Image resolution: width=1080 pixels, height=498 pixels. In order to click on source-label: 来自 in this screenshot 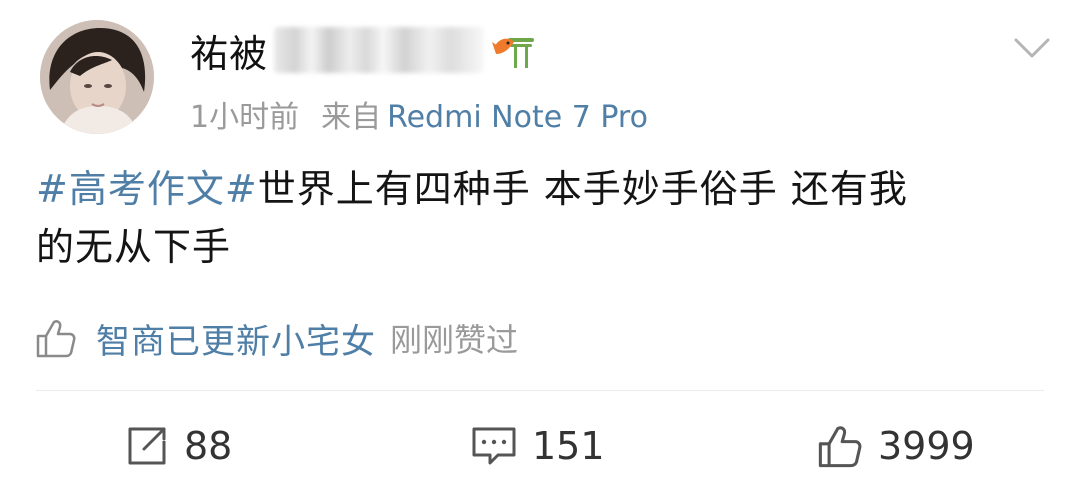, I will do `click(351, 117)`.